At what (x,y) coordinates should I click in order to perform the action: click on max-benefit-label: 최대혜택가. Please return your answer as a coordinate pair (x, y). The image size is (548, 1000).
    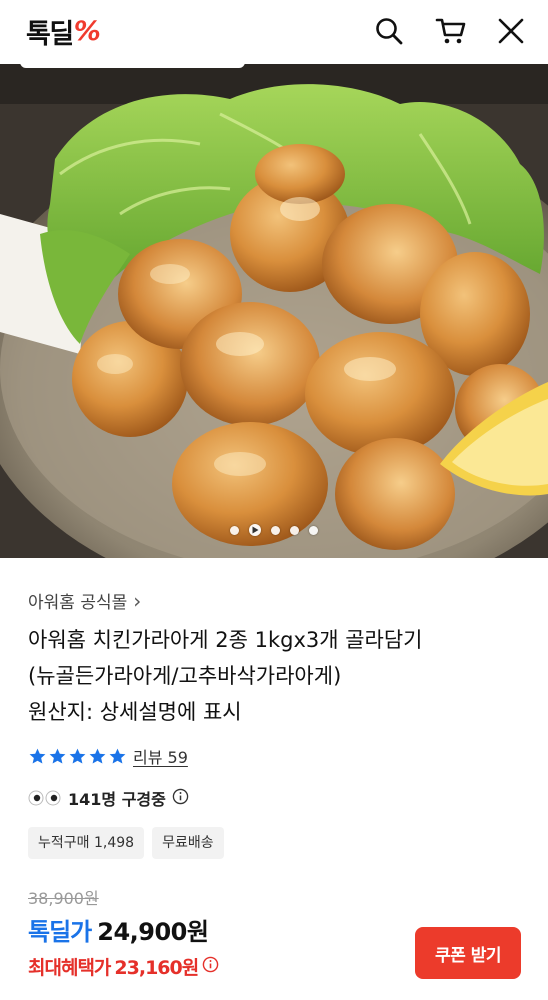
    Looking at the image, I should click on (69, 968).